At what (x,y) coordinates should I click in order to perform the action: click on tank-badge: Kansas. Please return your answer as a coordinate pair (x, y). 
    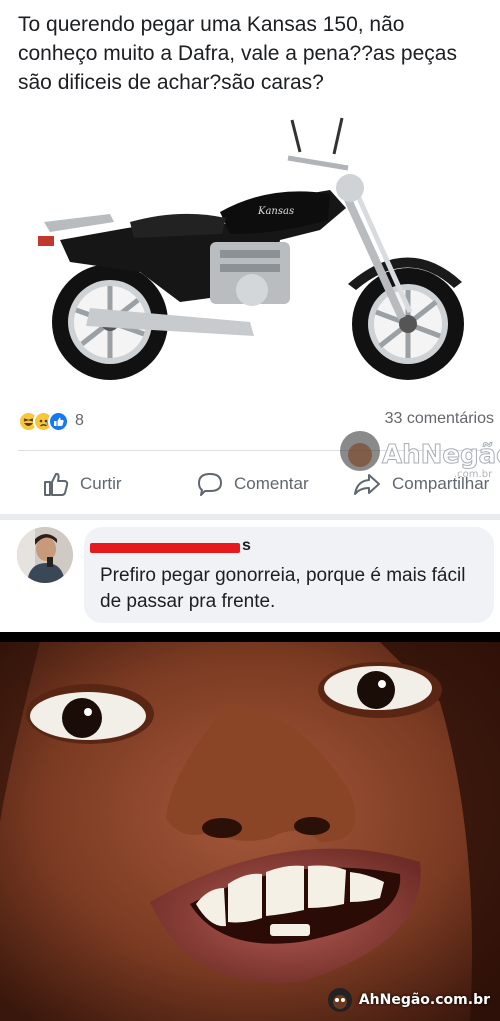
    Looking at the image, I should click on (275, 211).